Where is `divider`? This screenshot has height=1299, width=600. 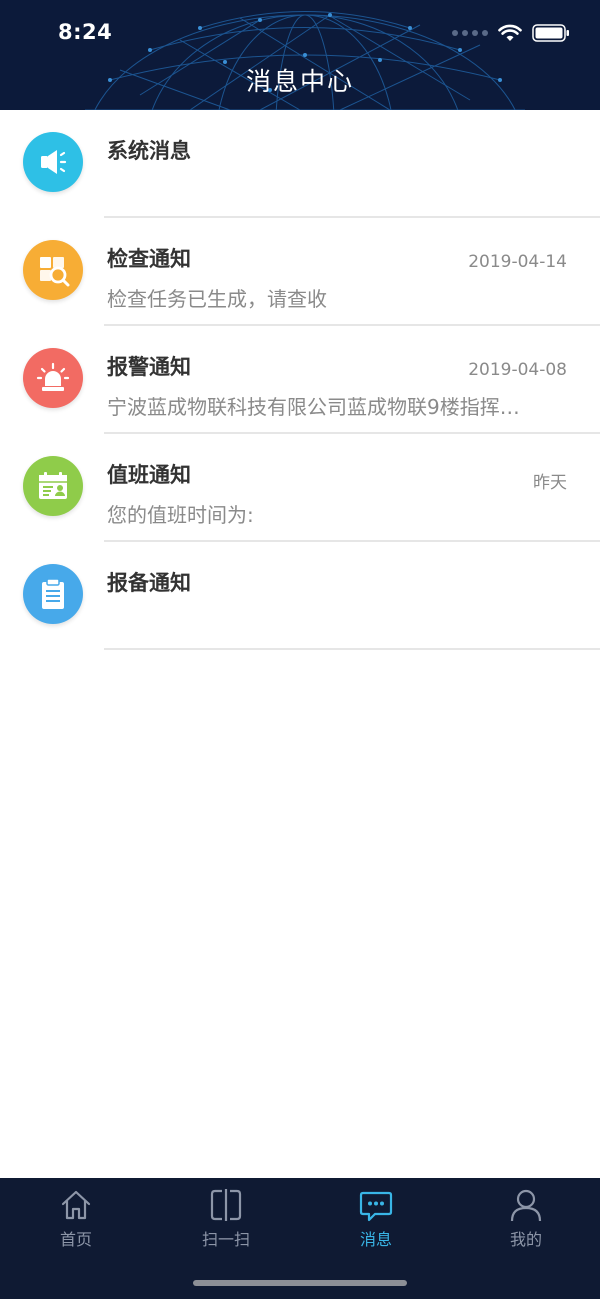 divider is located at coordinates (352, 649).